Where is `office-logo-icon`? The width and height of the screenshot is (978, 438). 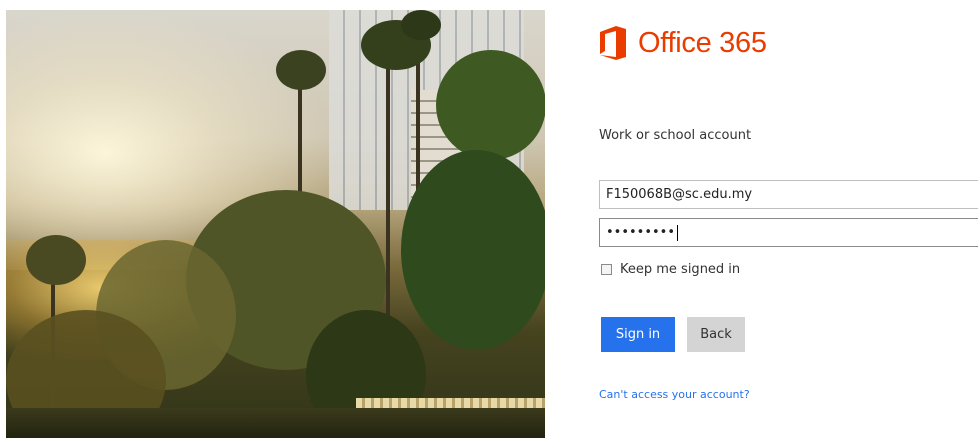 office-logo-icon is located at coordinates (613, 43).